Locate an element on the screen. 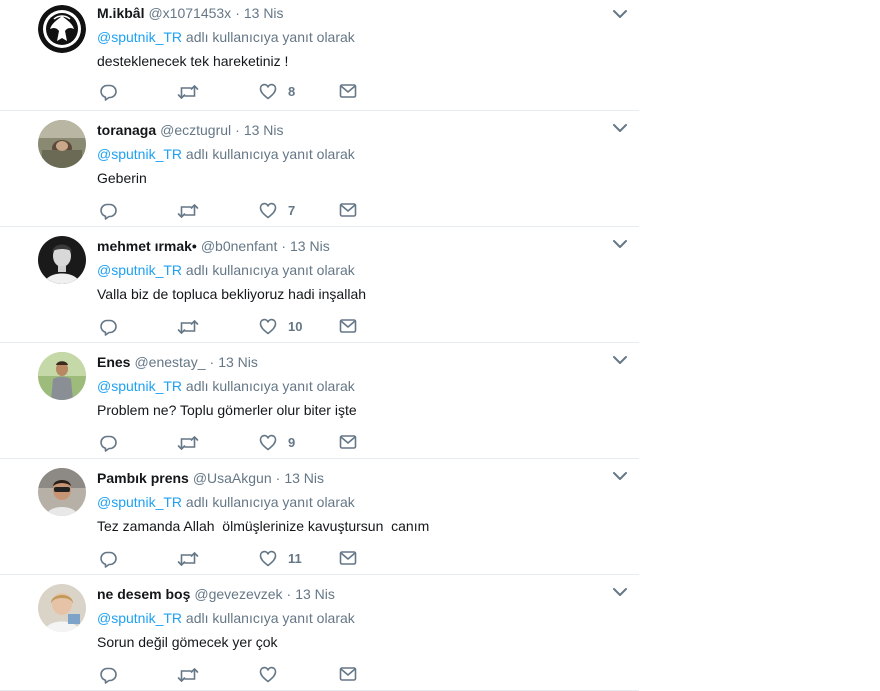 Image resolution: width=880 pixels, height=691 pixels. user-handle: @enestay_ is located at coordinates (169, 362).